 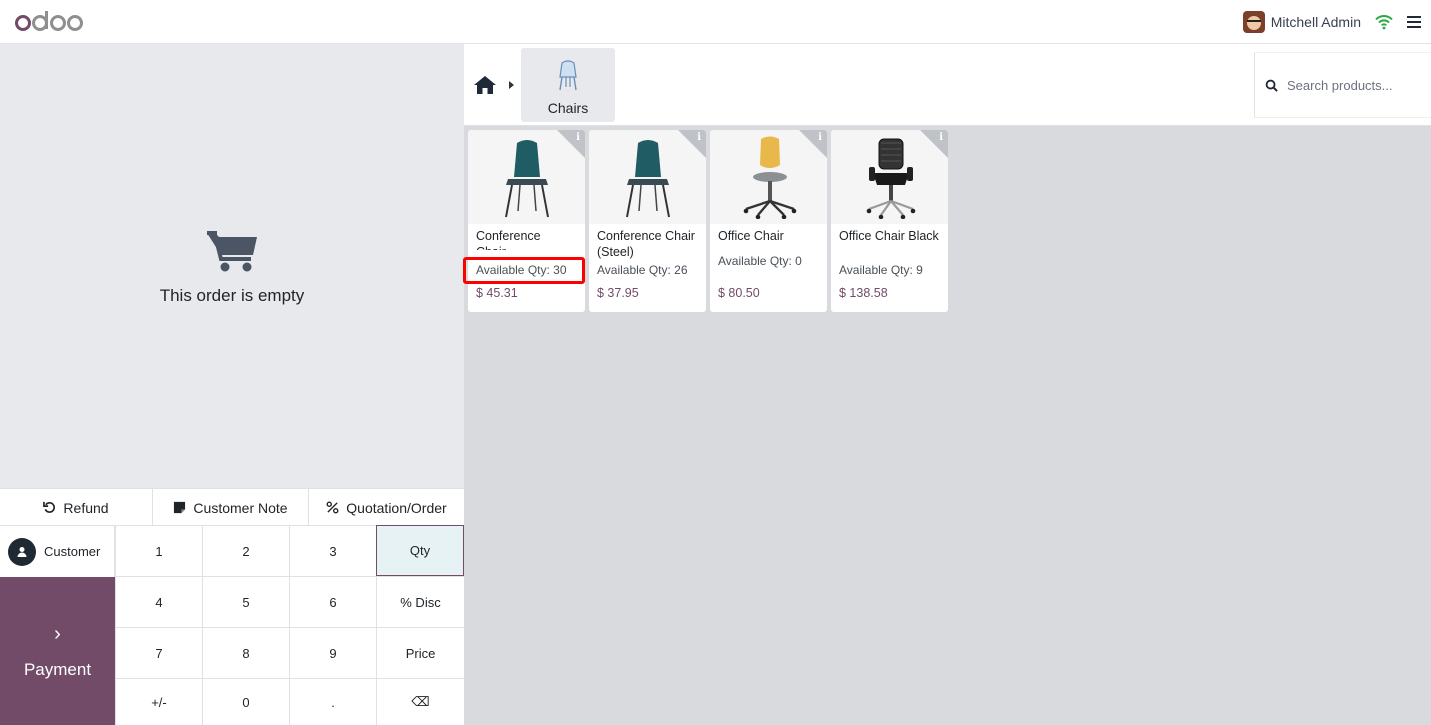 I want to click on numpad-key-1: 1, so click(x=158, y=550).